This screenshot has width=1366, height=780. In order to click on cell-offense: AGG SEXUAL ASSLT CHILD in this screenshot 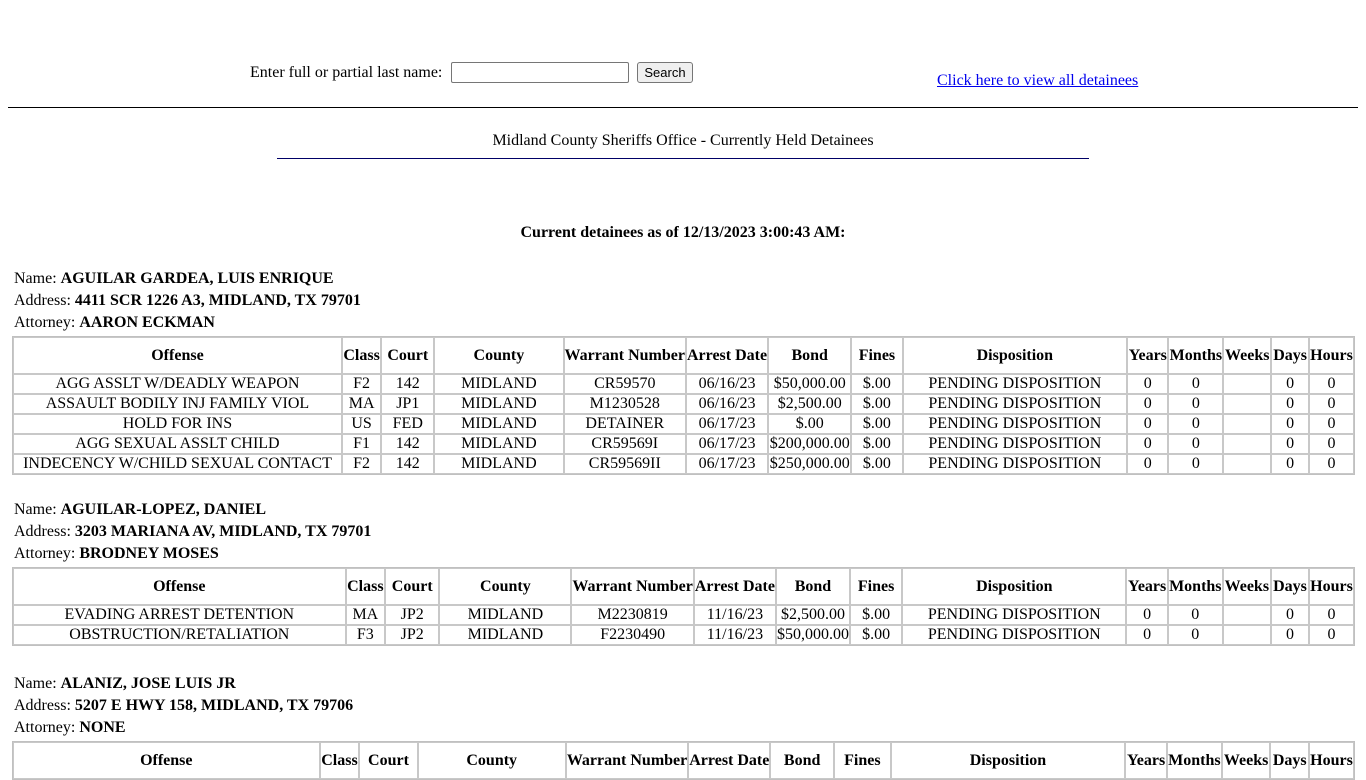, I will do `click(177, 444)`.